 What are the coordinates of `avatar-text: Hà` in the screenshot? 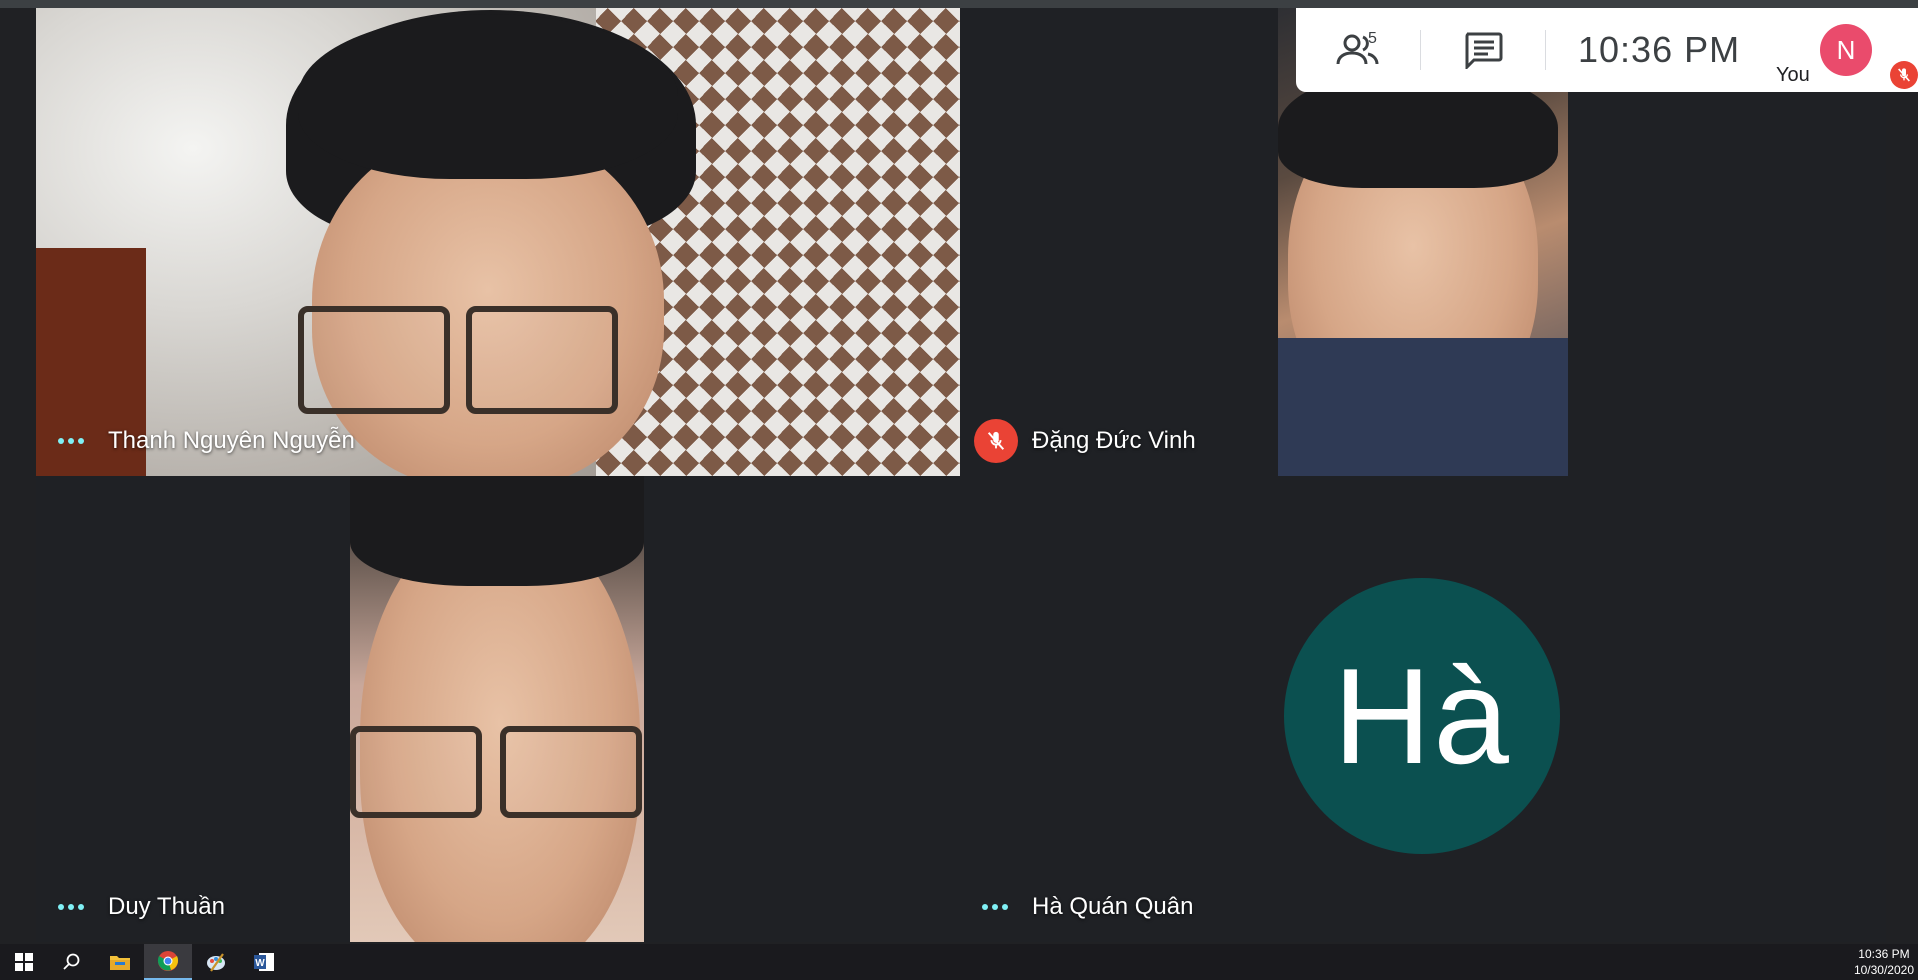 It's located at (1422, 716).